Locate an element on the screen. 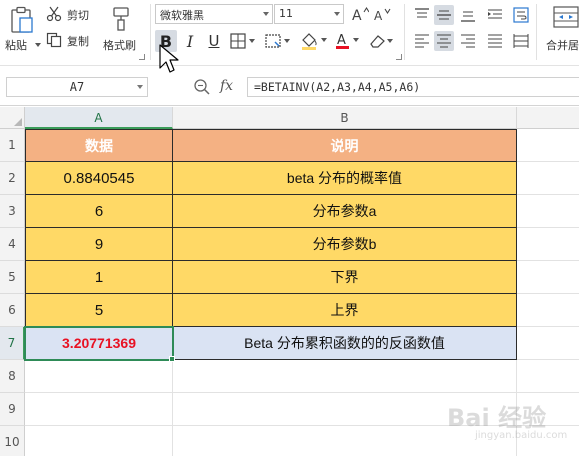 Image resolution: width=579 pixels, height=456 pixels. row-header-4: 4 is located at coordinates (12, 244).